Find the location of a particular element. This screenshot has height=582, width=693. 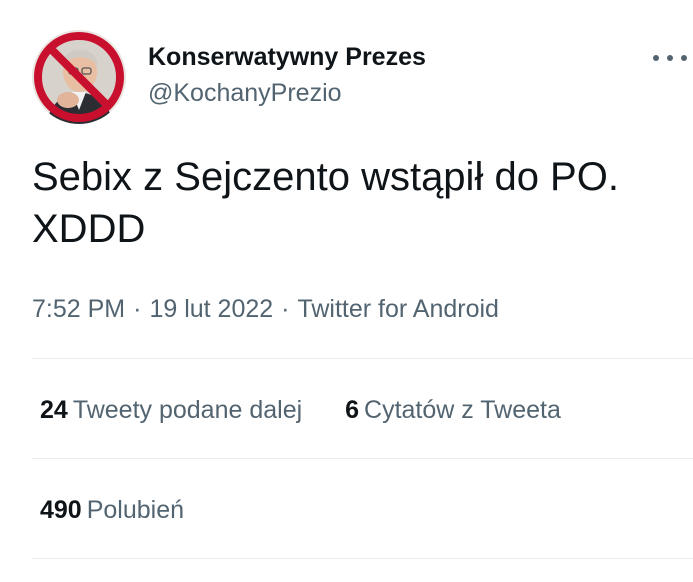

author-display-name: Konserwatywny Prezes is located at coordinates (287, 57).